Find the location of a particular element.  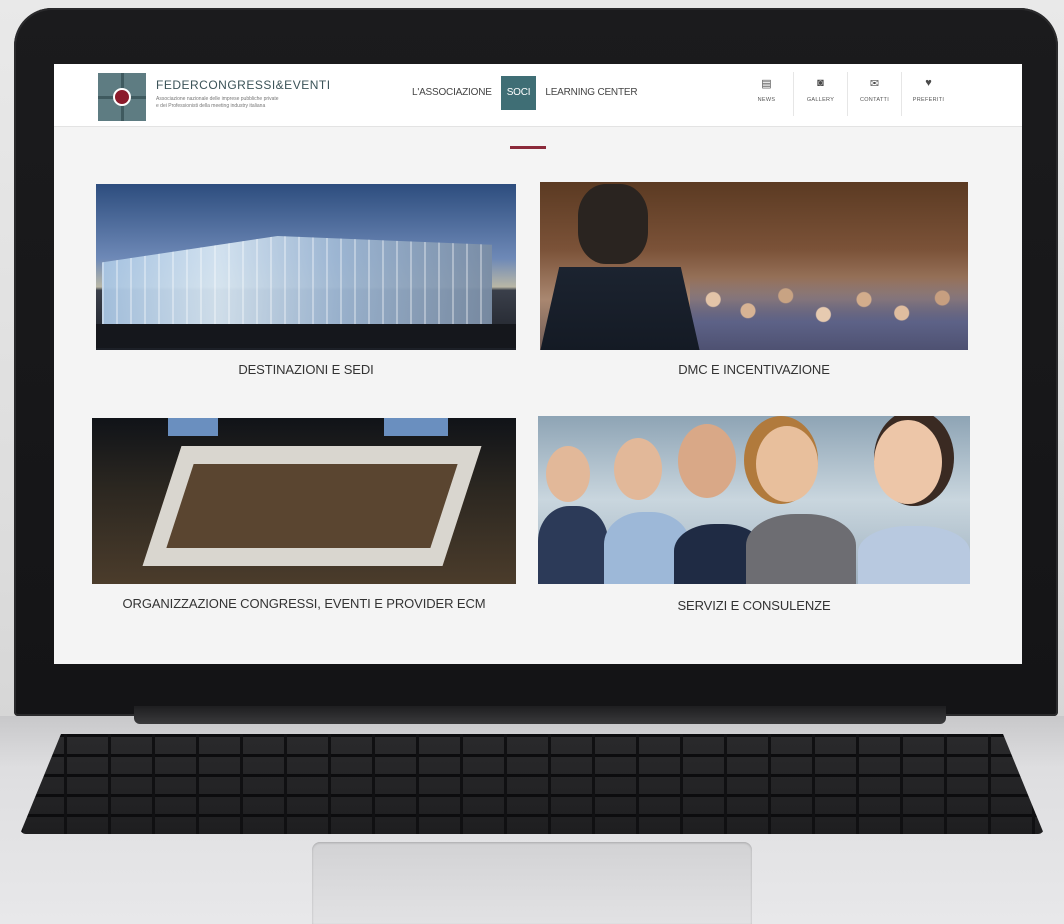

nav-item-soci: SOCI is located at coordinates (518, 93).